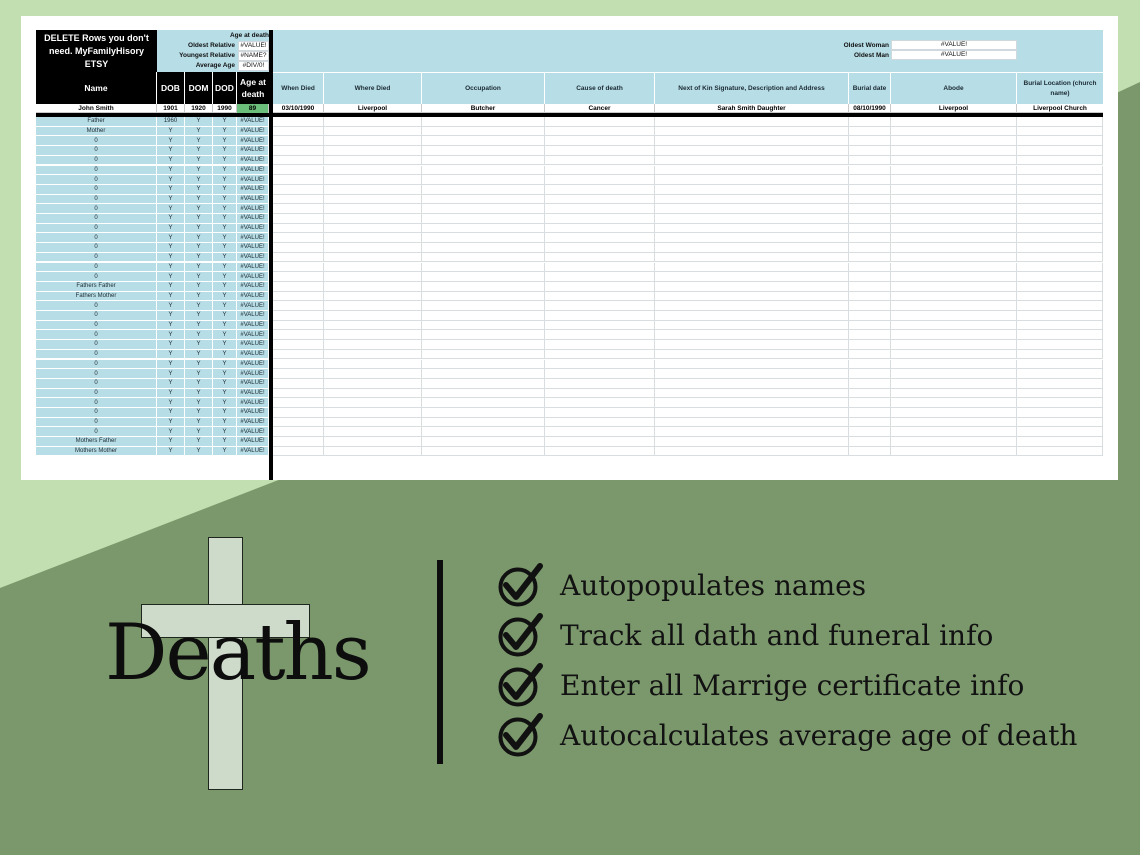 The image size is (1140, 855). Describe the element at coordinates (954, 55) in the screenshot. I see `oldest-man-value: #VALUE!` at that location.